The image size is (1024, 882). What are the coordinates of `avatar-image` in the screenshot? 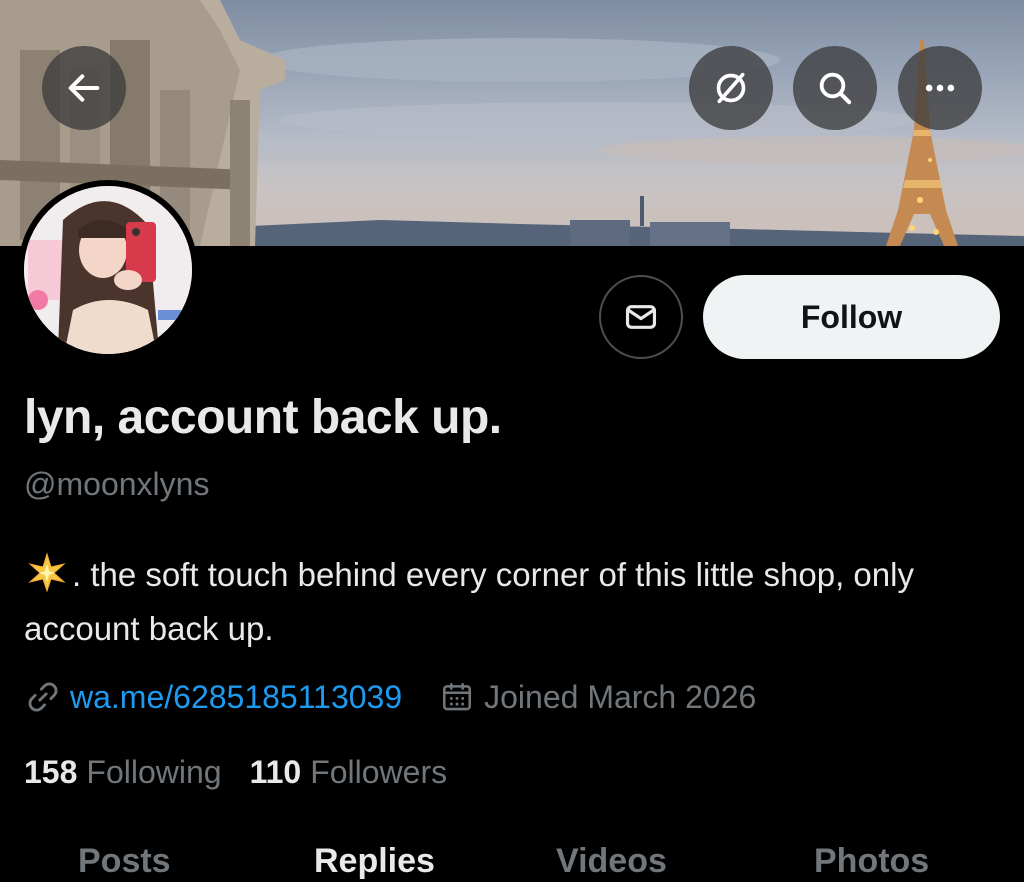 It's located at (108, 270).